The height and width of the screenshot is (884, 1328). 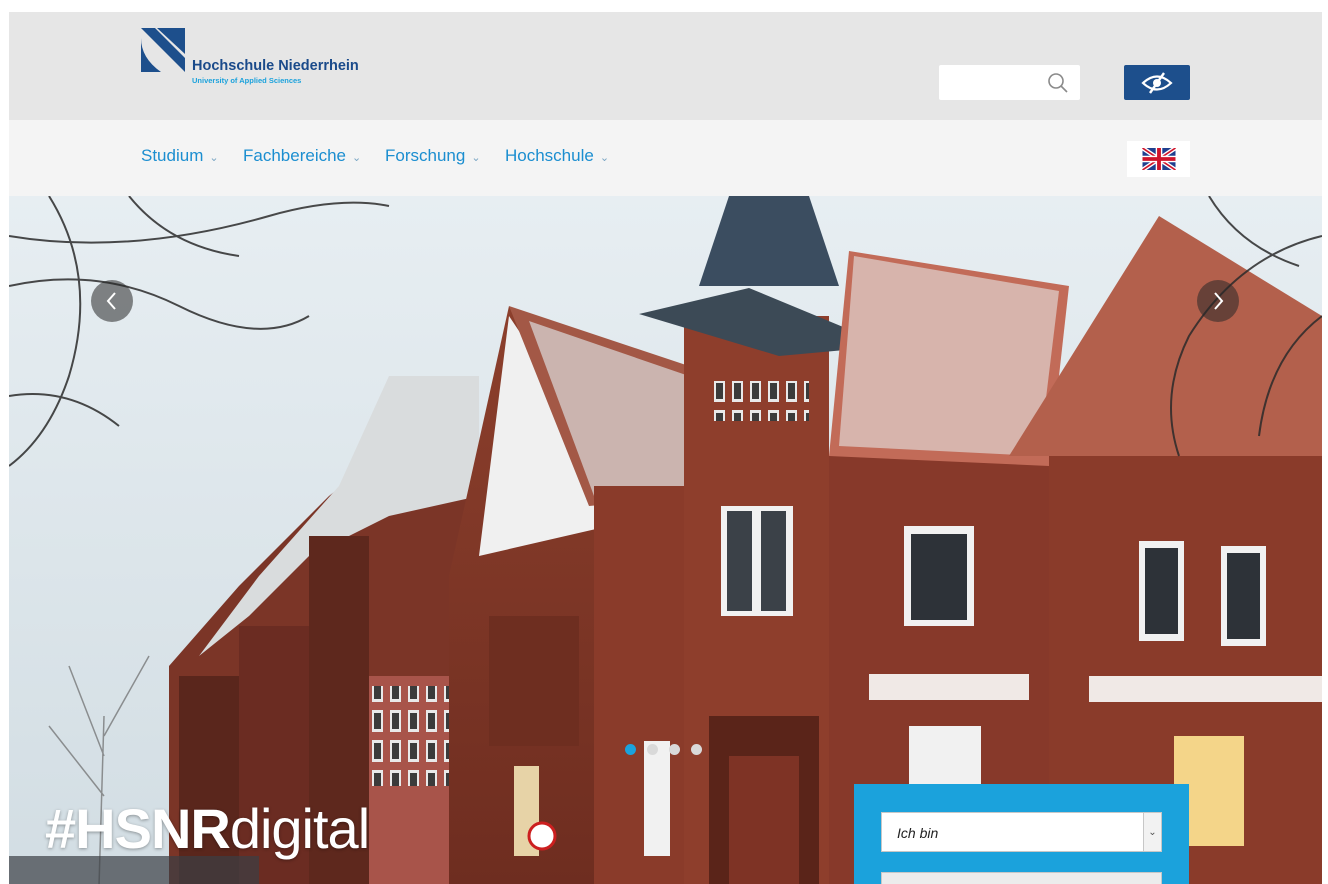 What do you see at coordinates (275, 66) in the screenshot?
I see `logo-name: Hochschule Niederrhein` at bounding box center [275, 66].